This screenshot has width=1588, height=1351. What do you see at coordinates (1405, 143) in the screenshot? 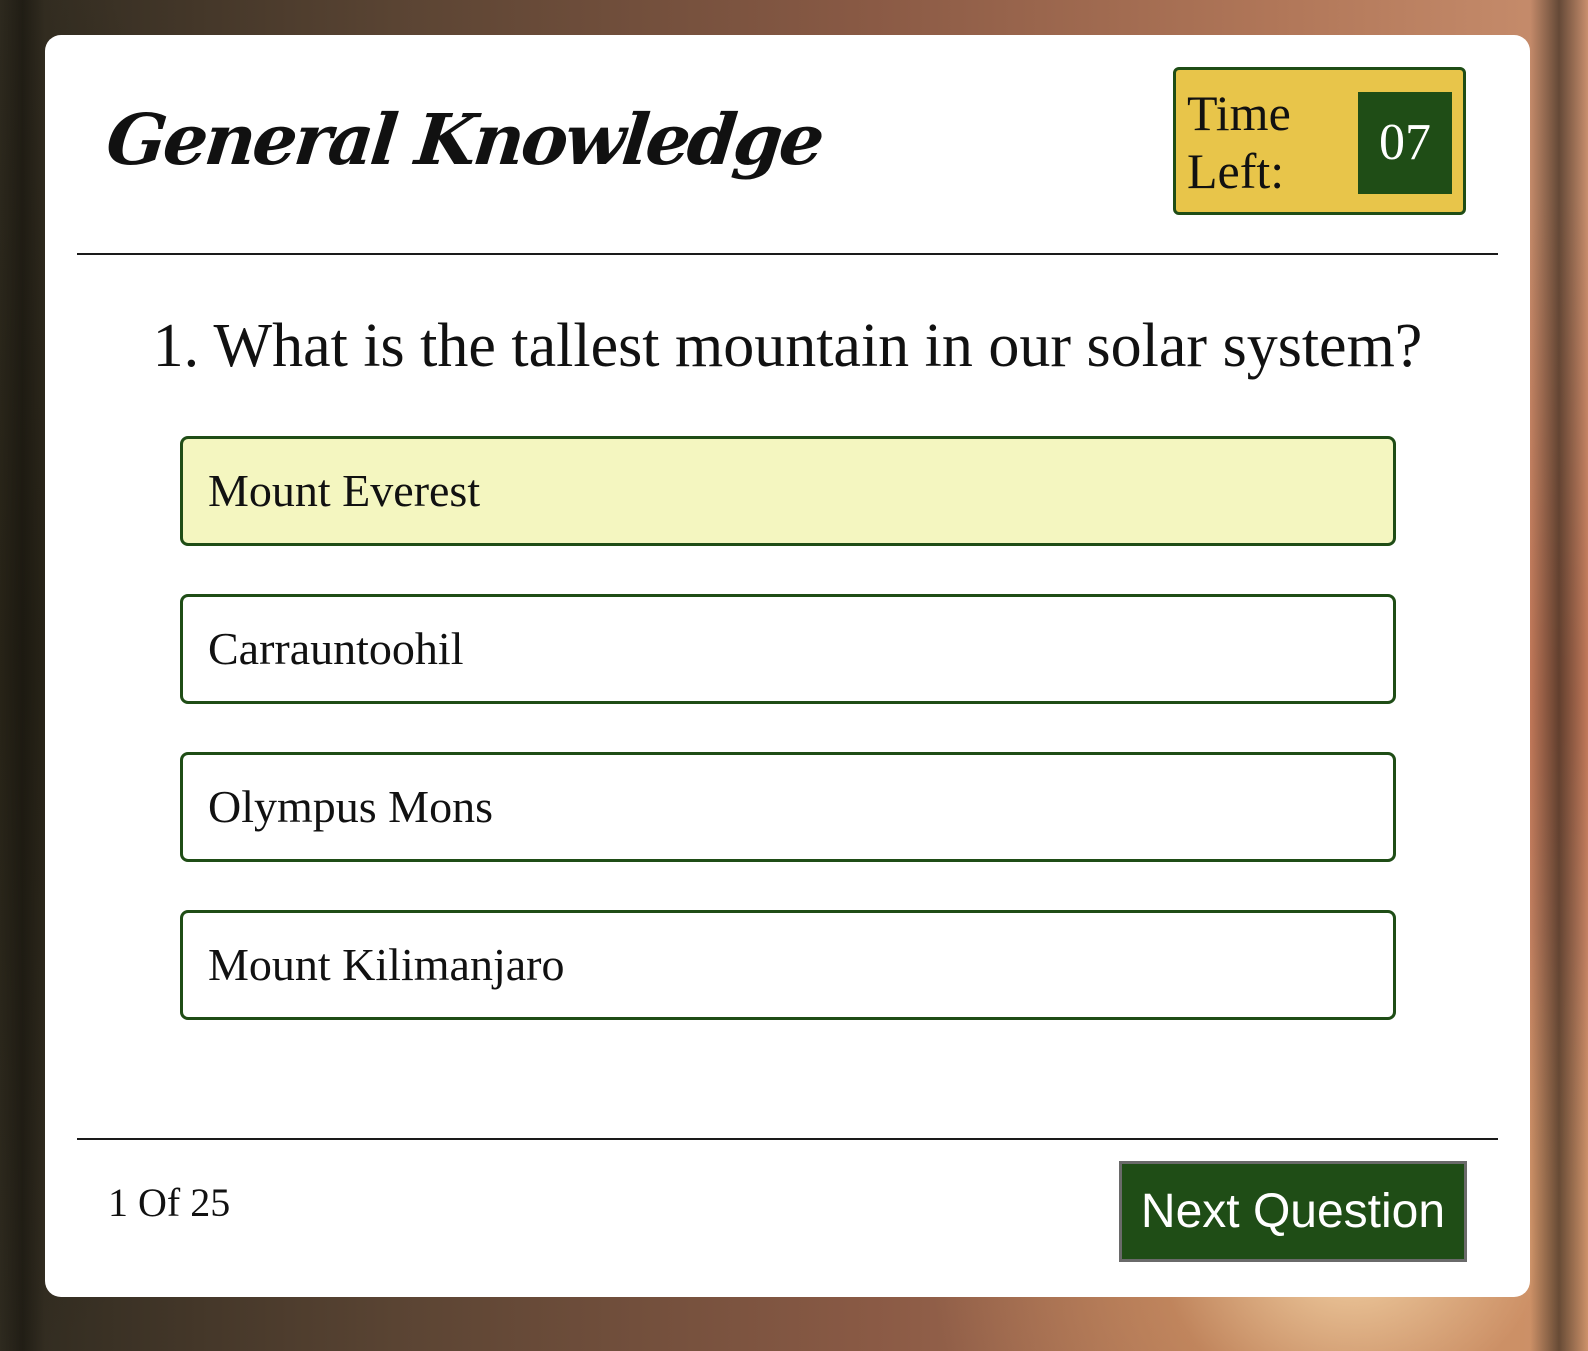
I see `timer-value: 07` at bounding box center [1405, 143].